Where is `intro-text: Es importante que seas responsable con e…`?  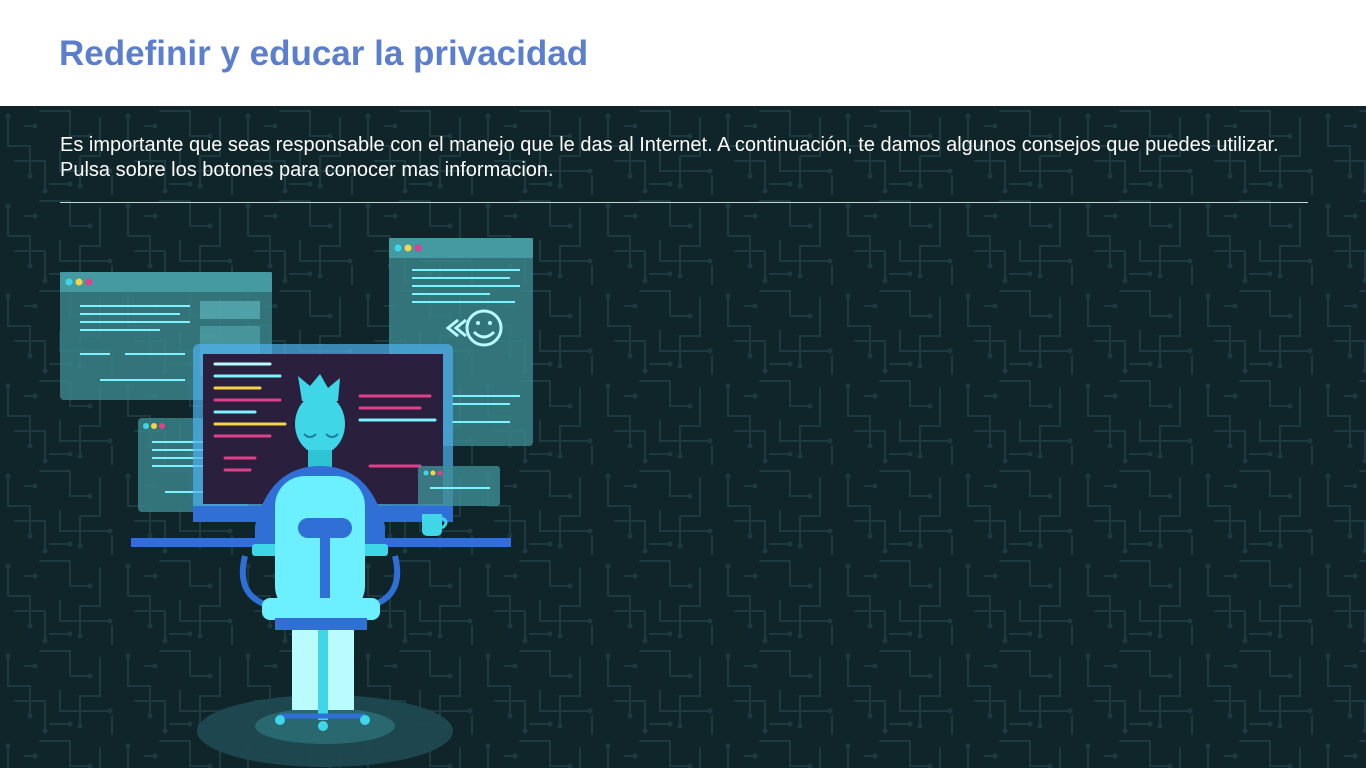
intro-text: Es importante que seas responsable con e… is located at coordinates (669, 157).